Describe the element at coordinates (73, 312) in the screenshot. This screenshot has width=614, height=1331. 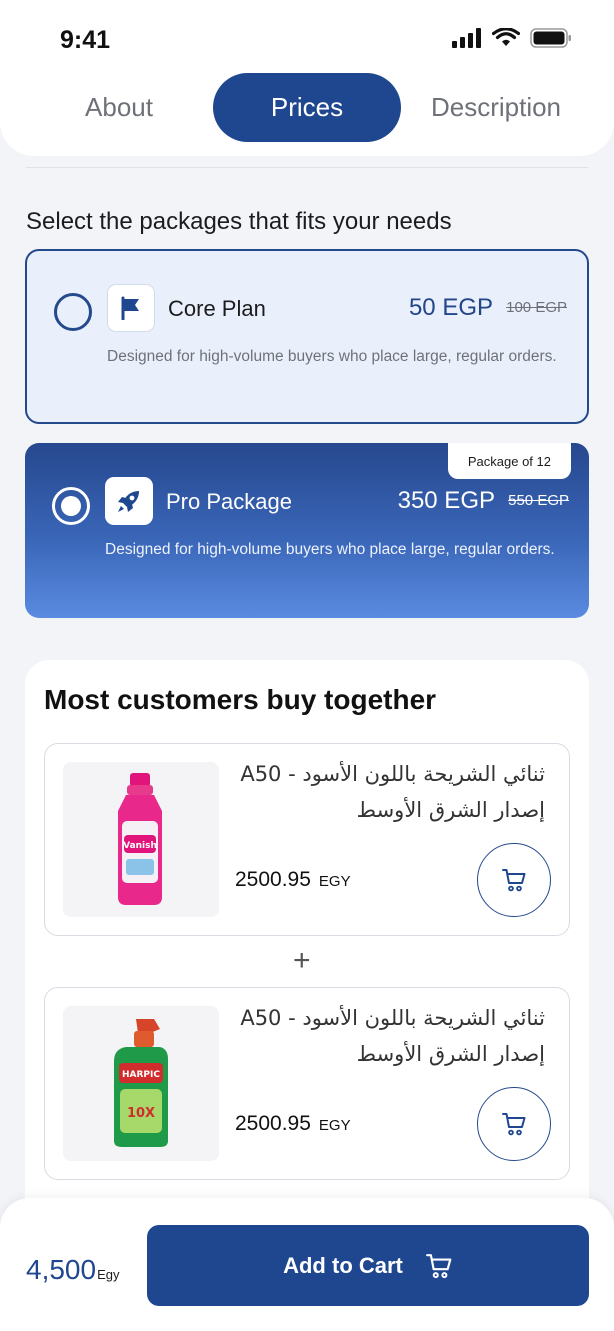
I see `package-radio-core` at that location.